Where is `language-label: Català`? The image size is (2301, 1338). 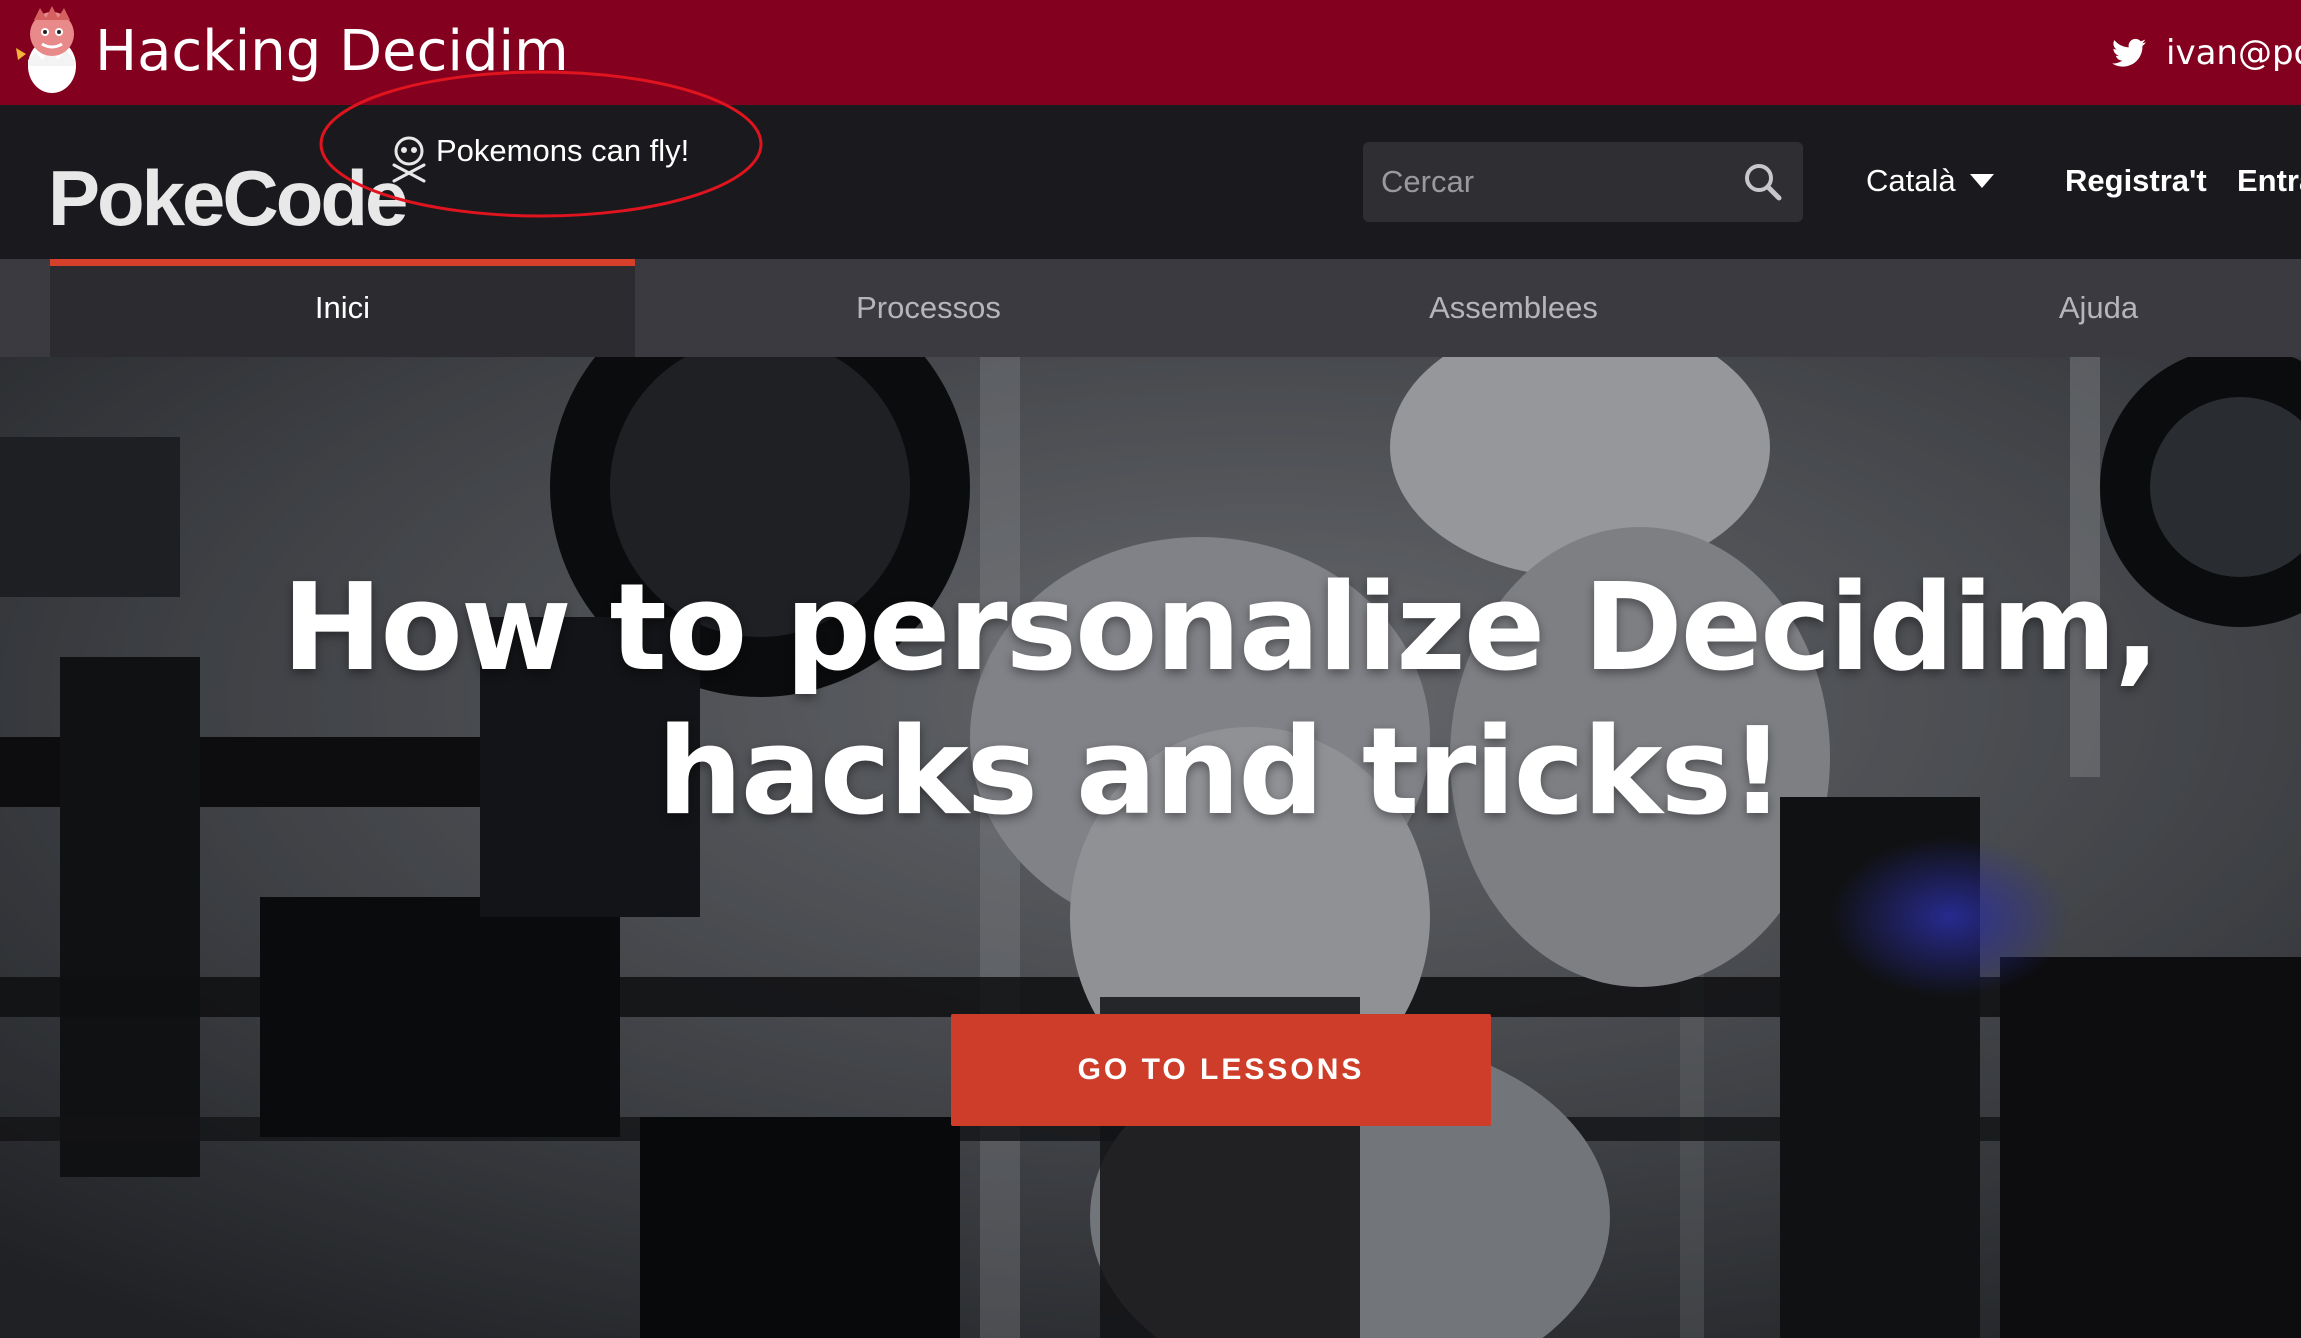
language-label: Català is located at coordinates (1911, 180).